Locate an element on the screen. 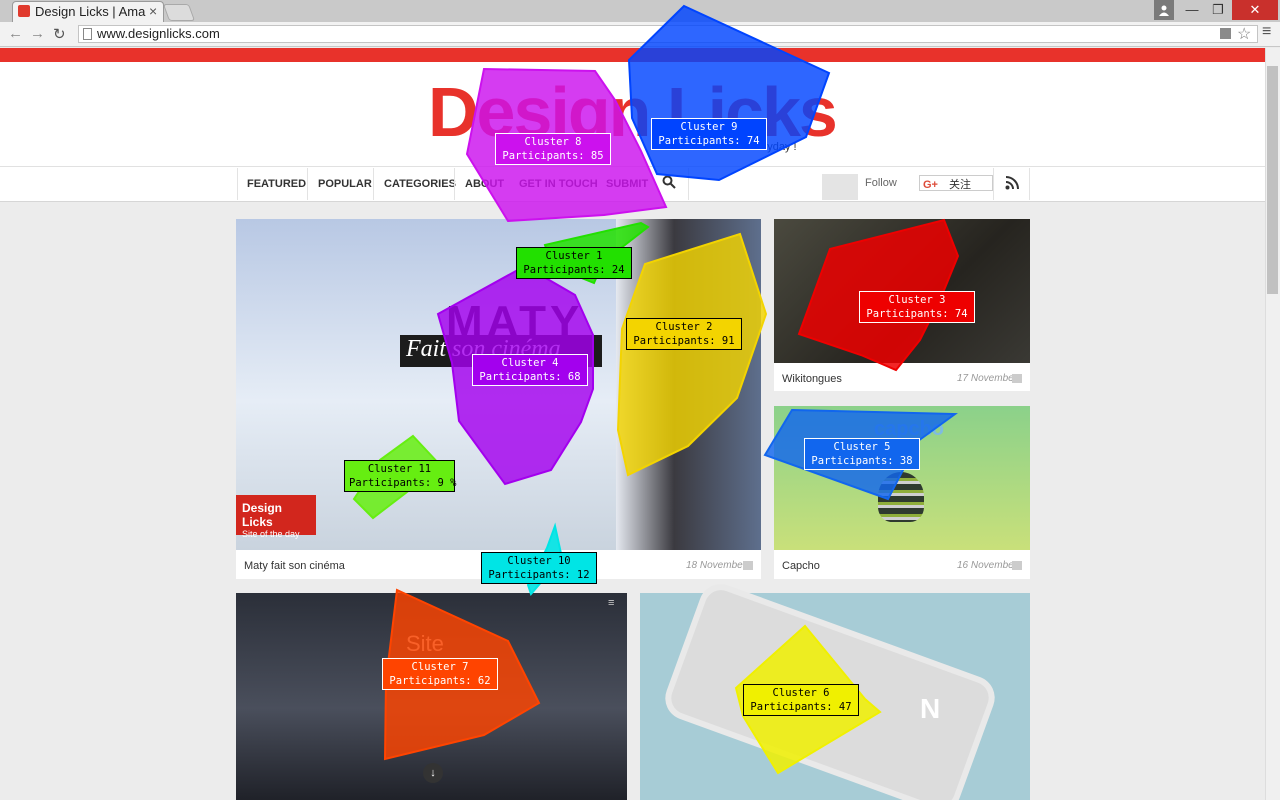 This screenshot has width=1280, height=800. rss-icon is located at coordinates (1012, 185).